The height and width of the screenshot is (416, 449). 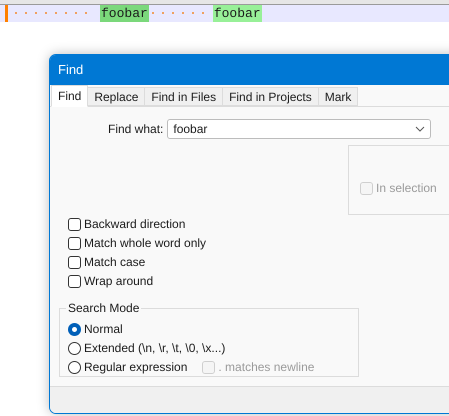 I want to click on checkbox-label: In selection, so click(x=406, y=188).